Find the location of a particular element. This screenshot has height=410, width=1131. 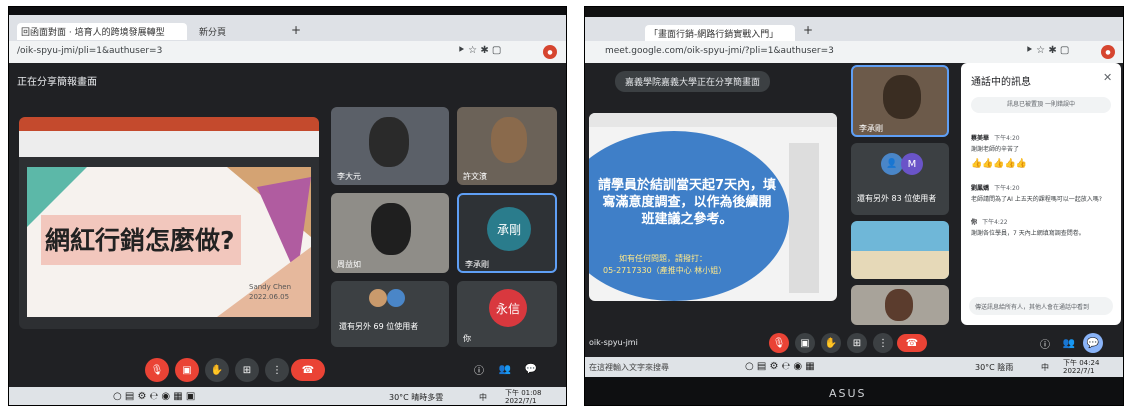

tab-meet: 「畫面行銷-網路行銷實戰入門」 is located at coordinates (720, 33).